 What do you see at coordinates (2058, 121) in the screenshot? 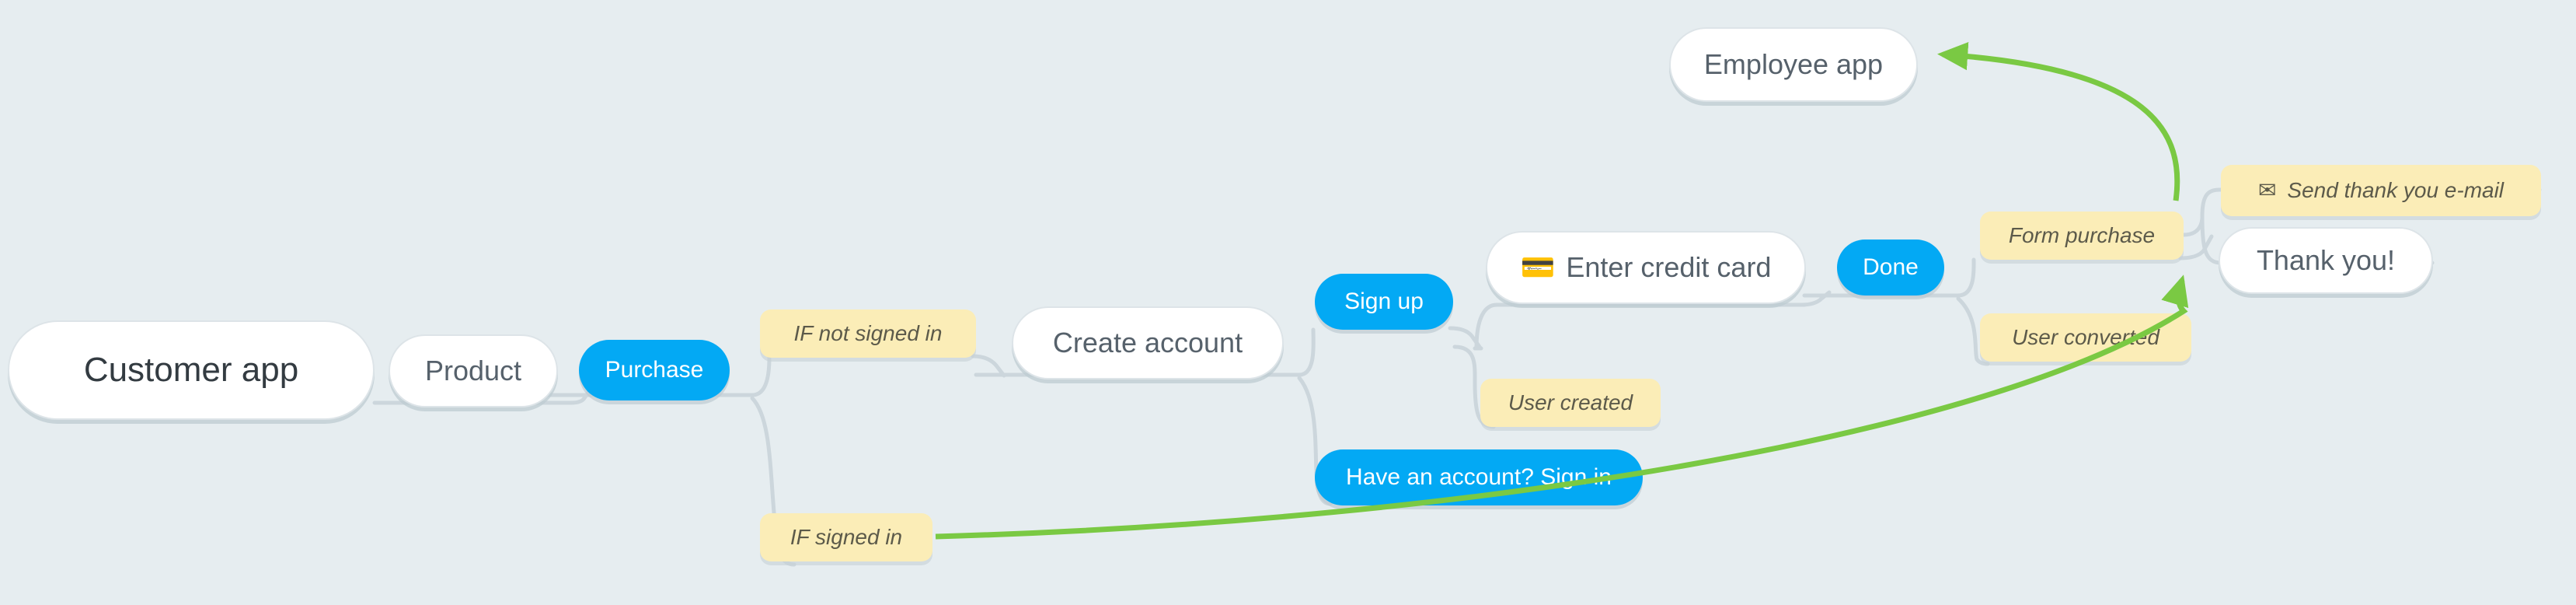
I see `flow-to-employee-app` at bounding box center [2058, 121].